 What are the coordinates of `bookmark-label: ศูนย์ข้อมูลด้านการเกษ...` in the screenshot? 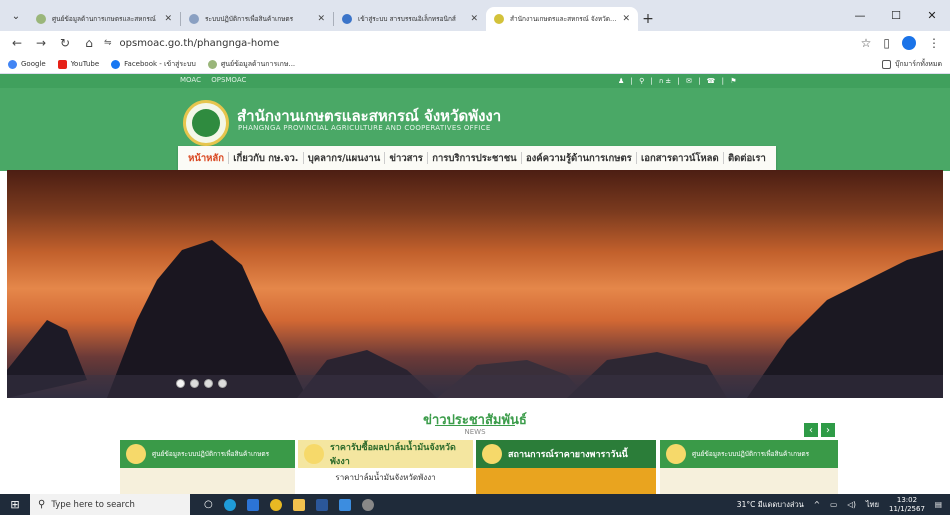 It's located at (258, 63).